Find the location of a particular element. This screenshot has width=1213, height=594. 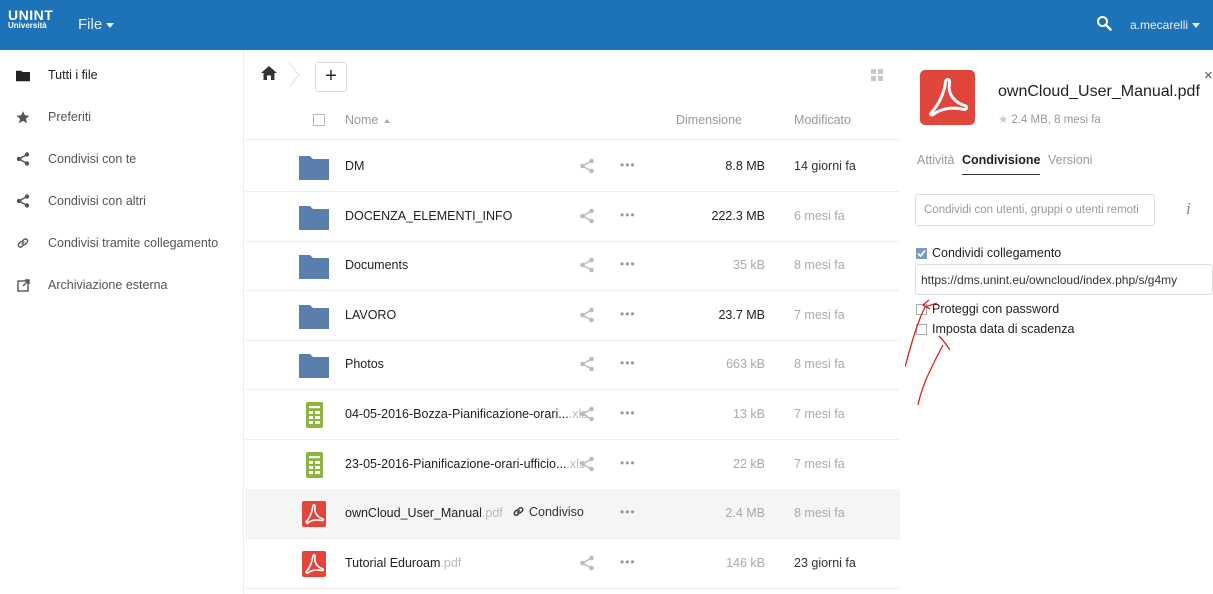

details-file-name: ownCloud_User_Manual.pdf is located at coordinates (1099, 91).